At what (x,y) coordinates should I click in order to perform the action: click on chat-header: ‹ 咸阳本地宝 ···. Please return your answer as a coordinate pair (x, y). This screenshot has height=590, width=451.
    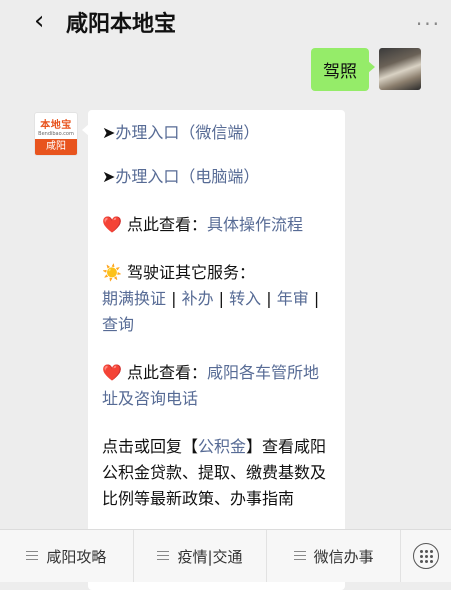
    Looking at the image, I should click on (225, 22).